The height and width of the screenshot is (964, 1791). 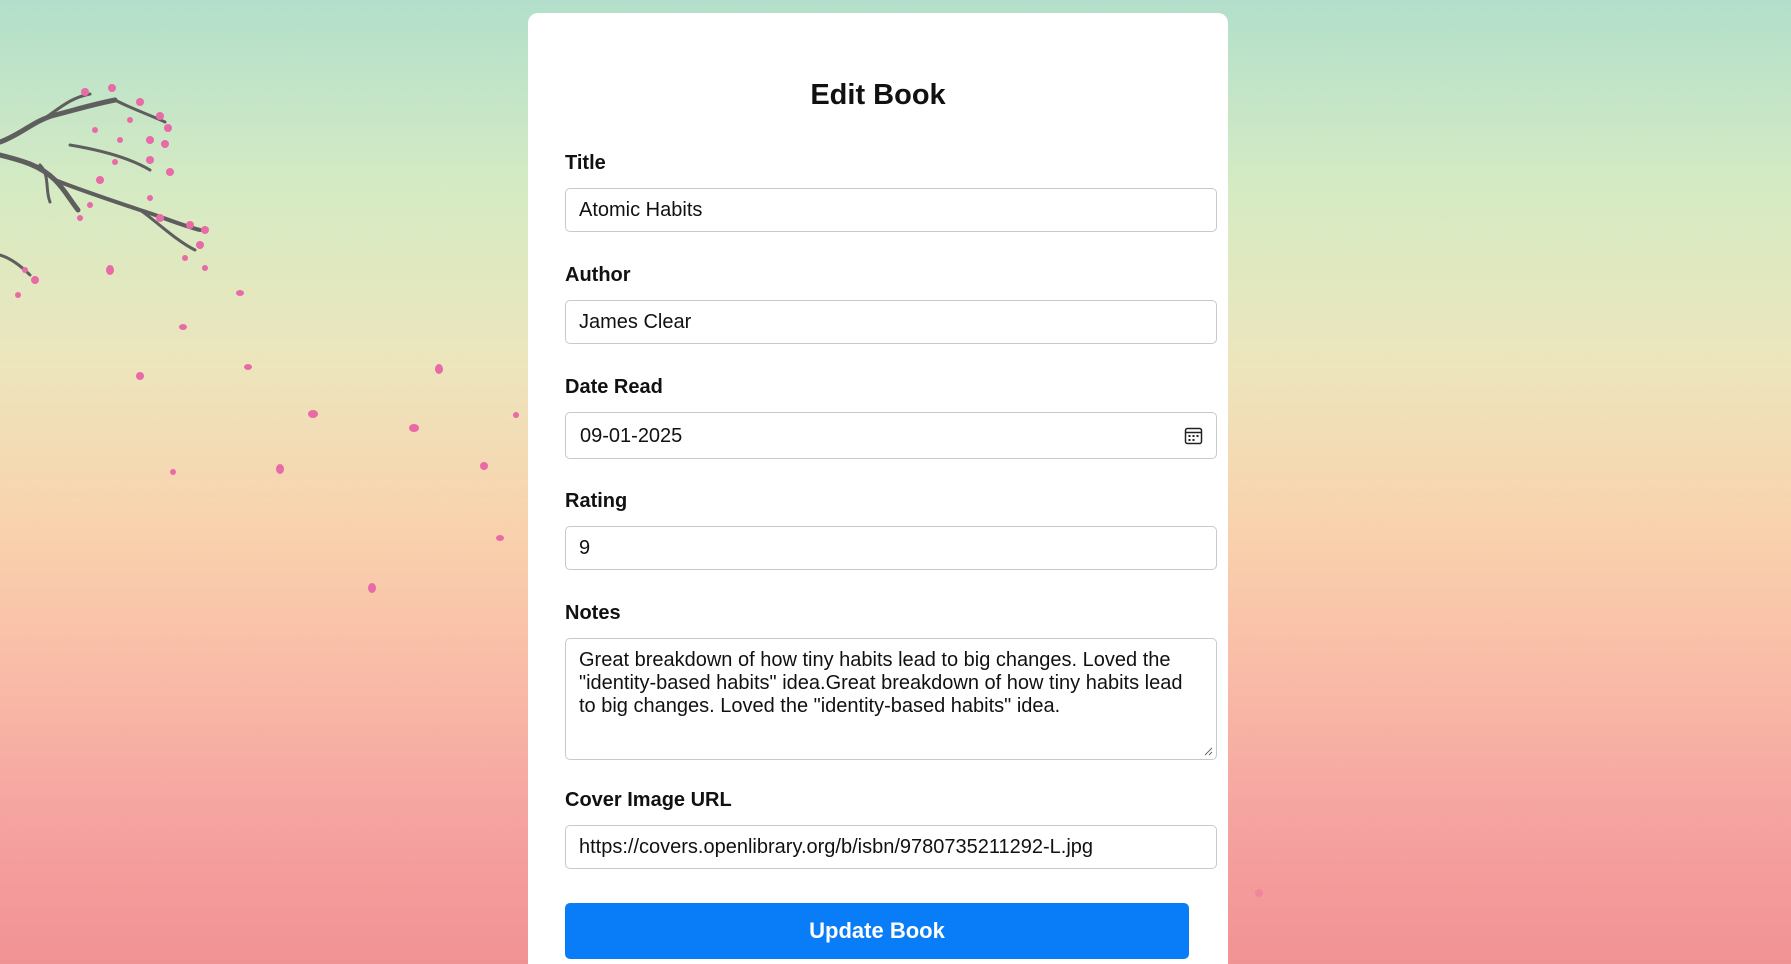 What do you see at coordinates (891, 435) in the screenshot?
I see `date-read-input: 09-01-2025` at bounding box center [891, 435].